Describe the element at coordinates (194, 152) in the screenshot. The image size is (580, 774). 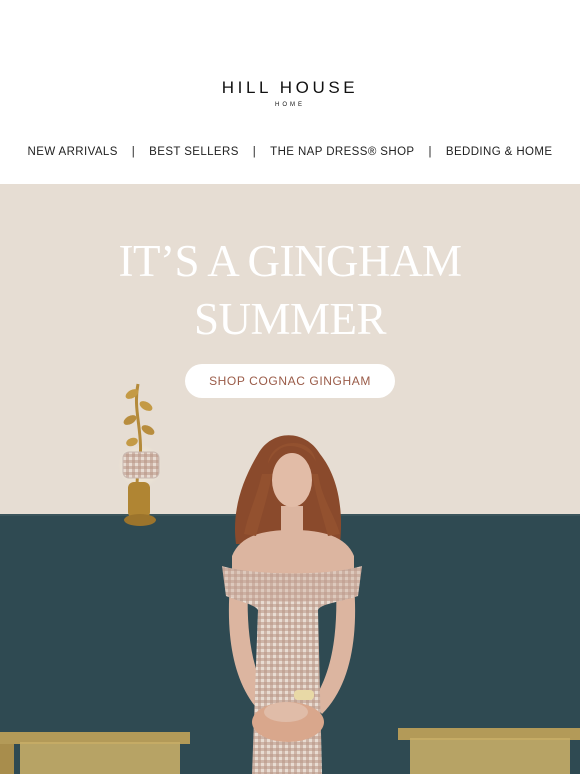
I see `nav-best-sellers: BEST SELLERS` at that location.